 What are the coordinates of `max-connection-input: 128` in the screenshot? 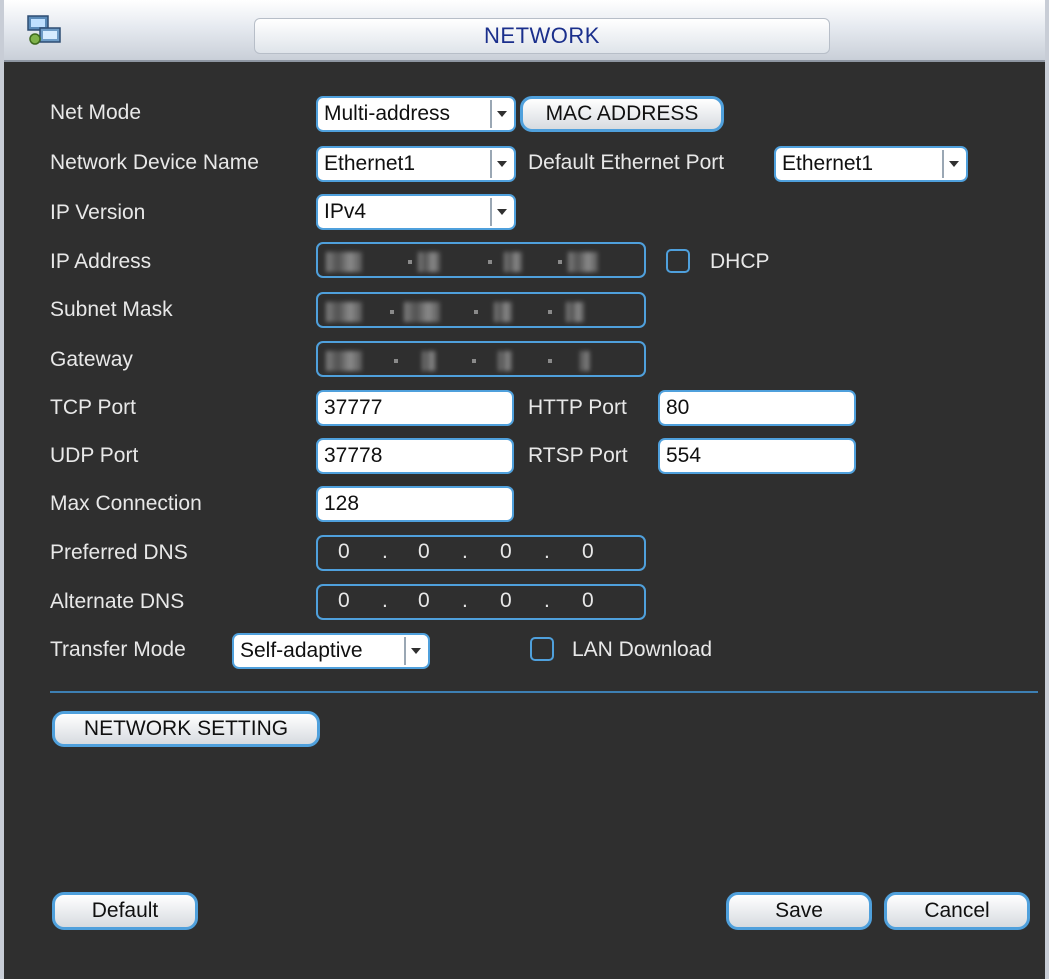 It's located at (415, 504).